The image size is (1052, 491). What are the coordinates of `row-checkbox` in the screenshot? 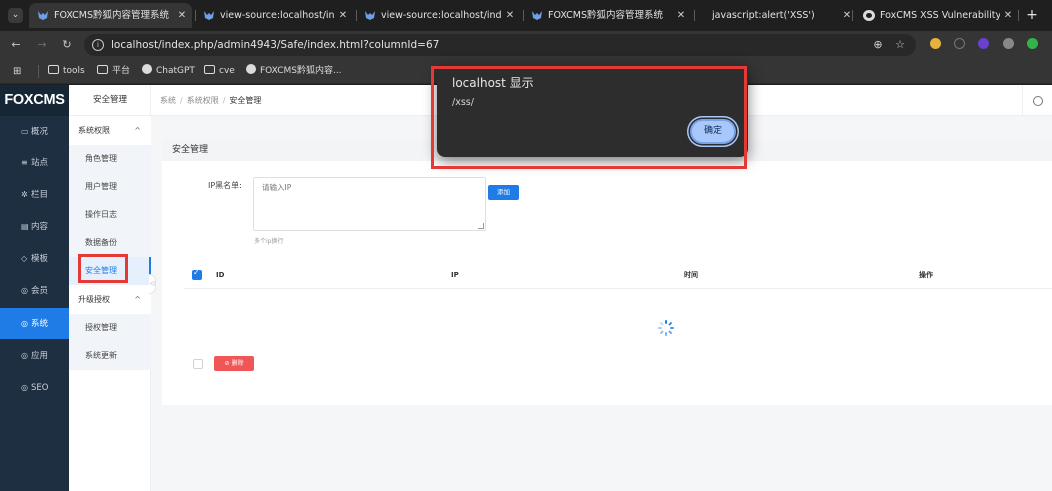 It's located at (198, 364).